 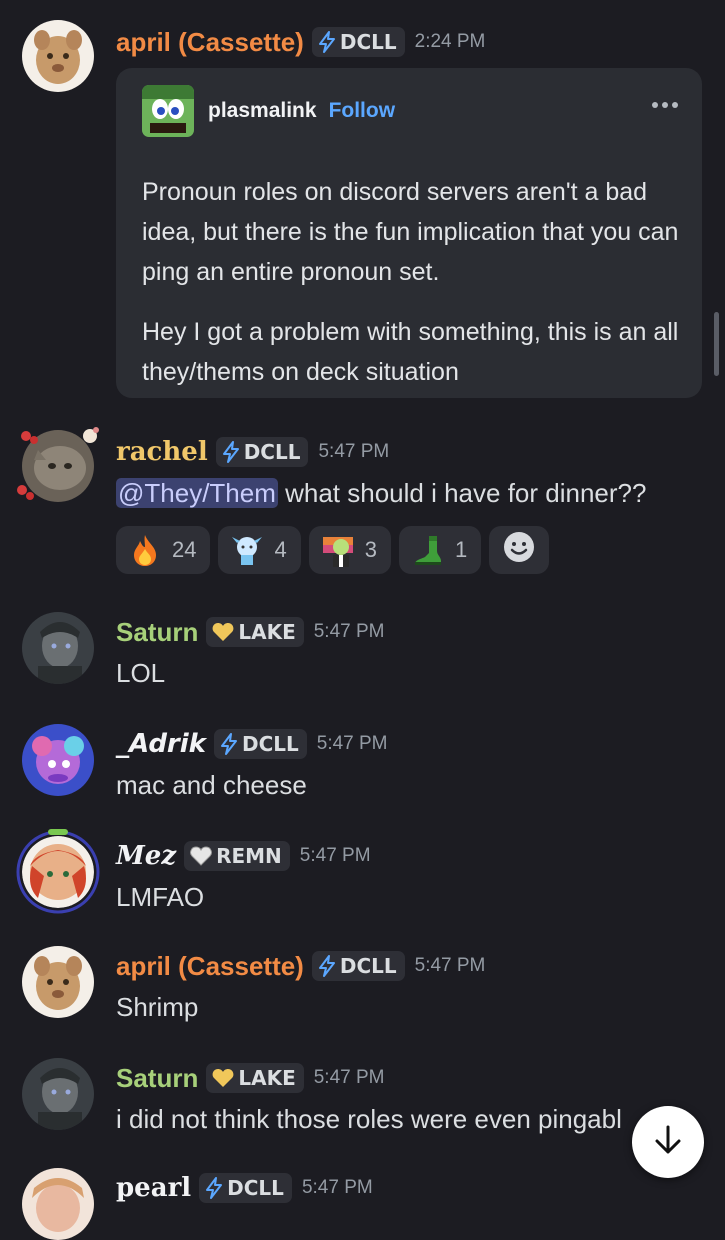 What do you see at coordinates (428, 550) in the screenshot?
I see `green-boot-emoji-icon` at bounding box center [428, 550].